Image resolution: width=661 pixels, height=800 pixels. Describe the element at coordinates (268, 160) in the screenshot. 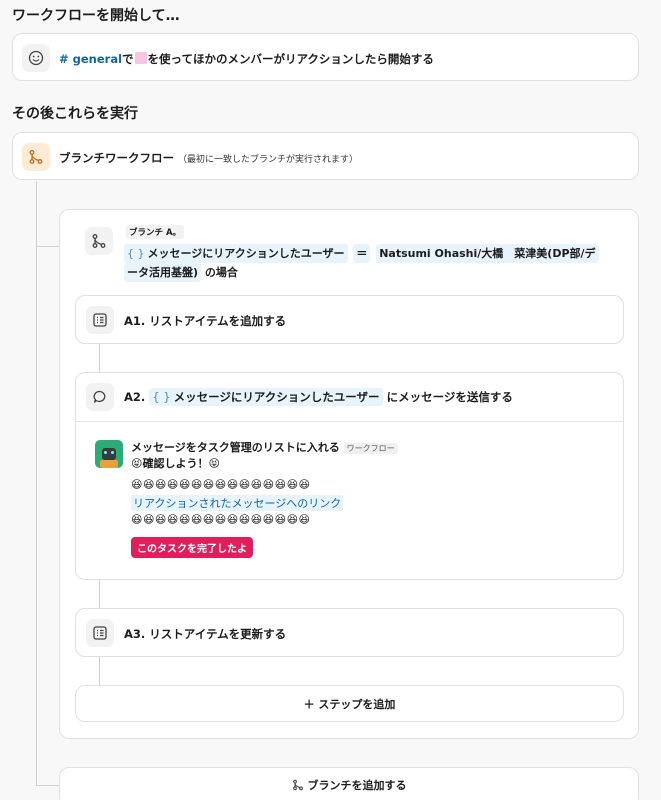

I see `branch-workflow-note: （最初に一致したブランチが実行されます）` at that location.